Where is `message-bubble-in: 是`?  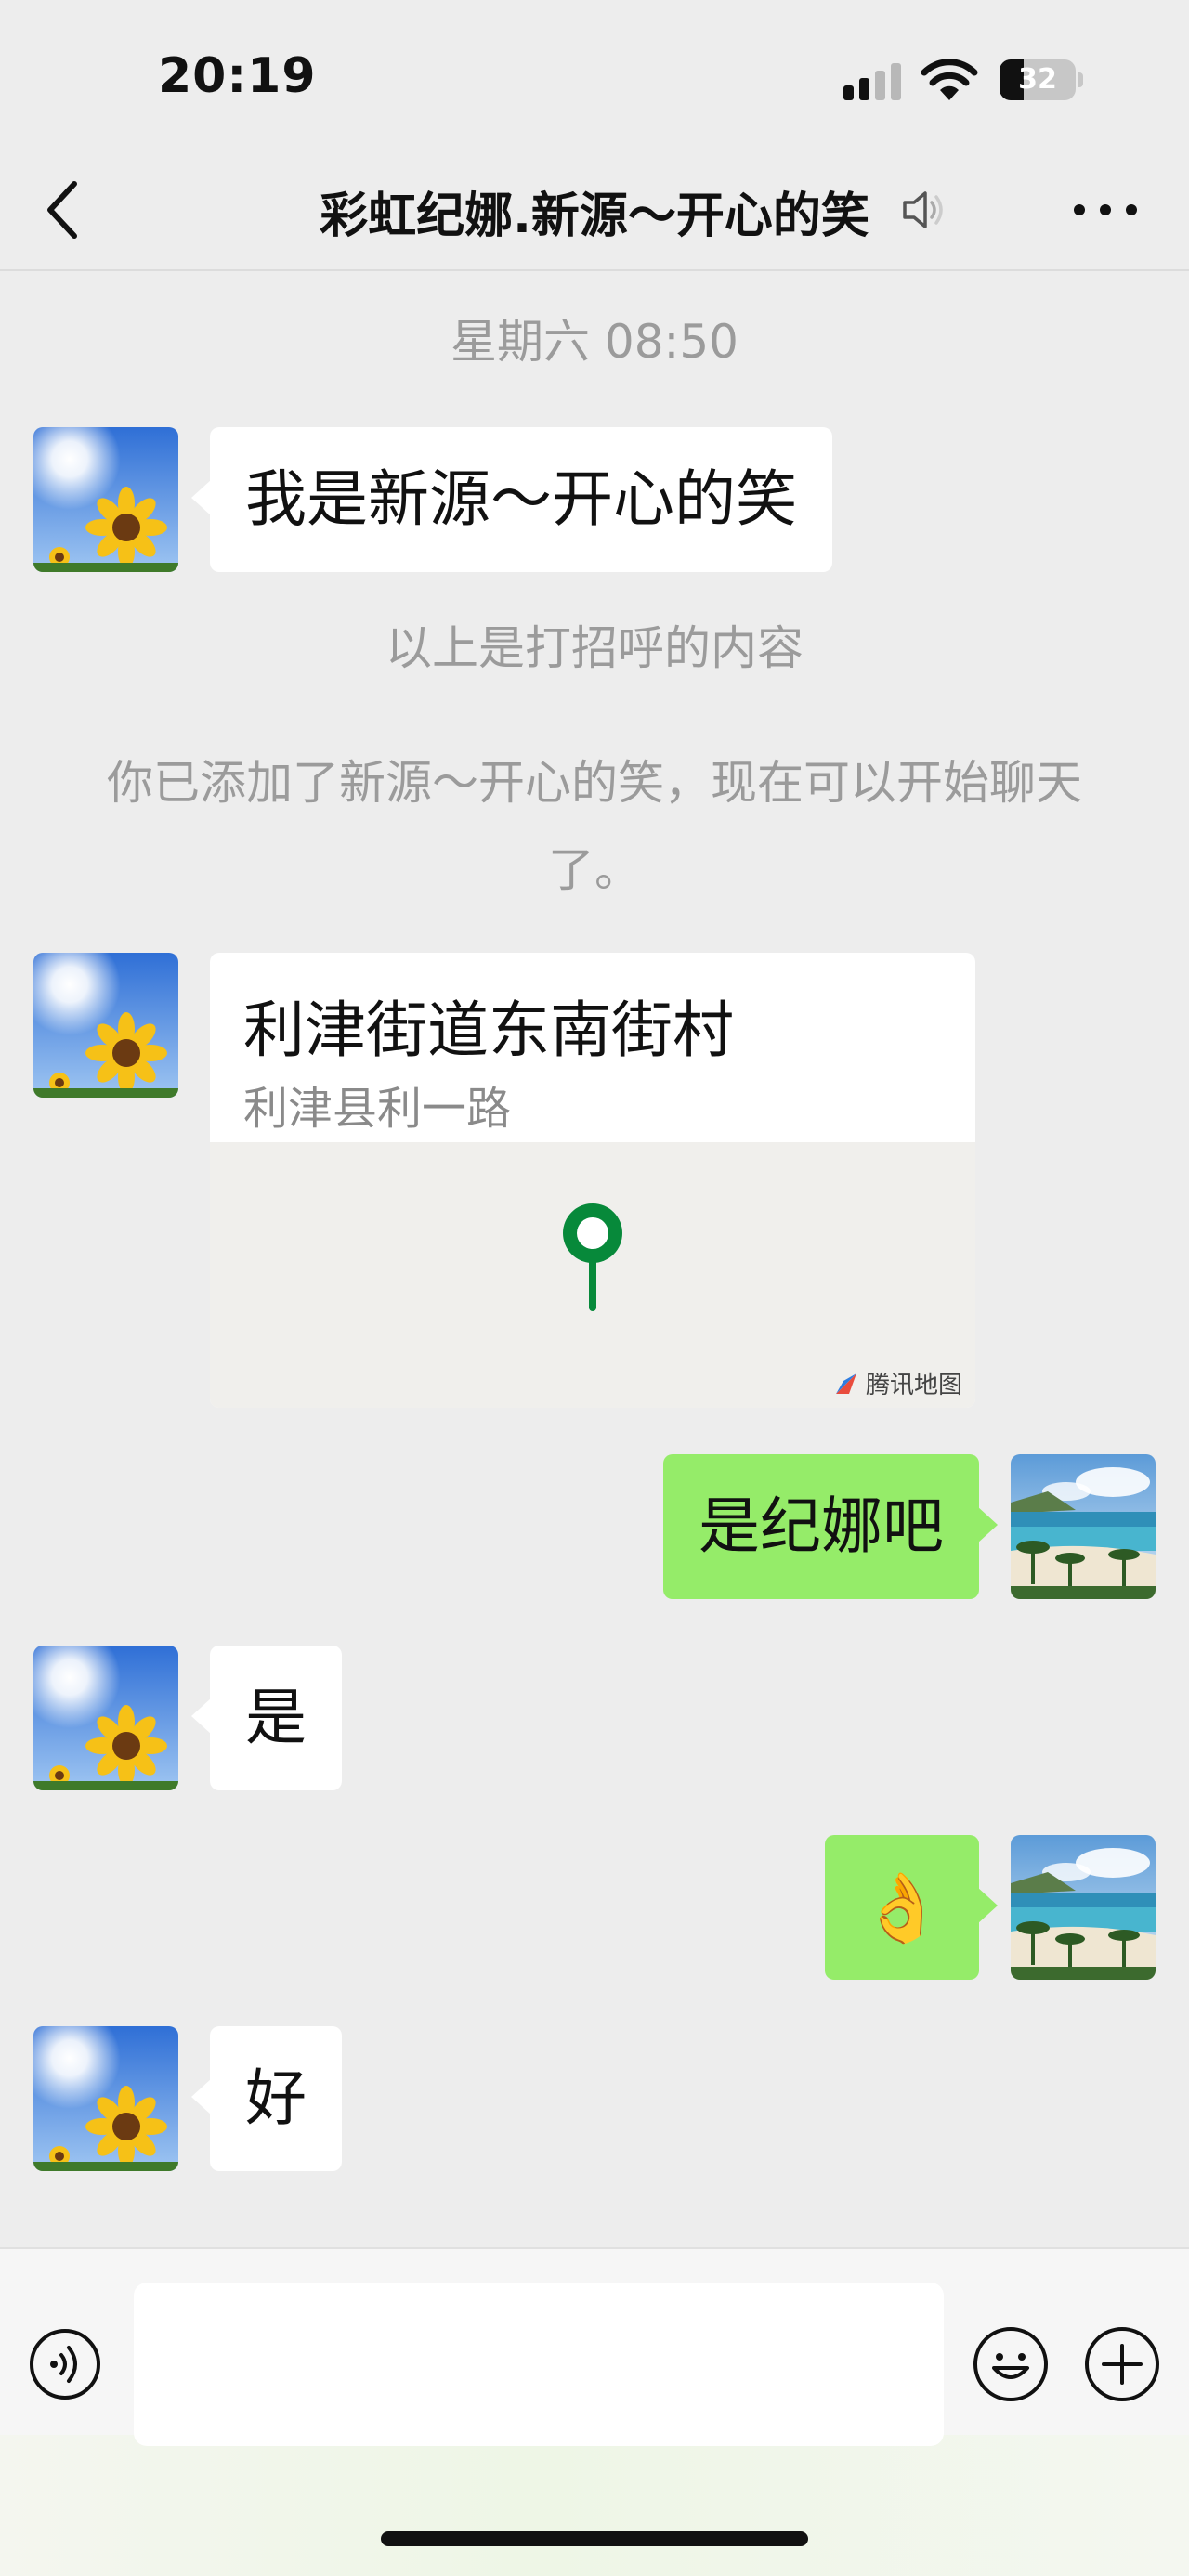 message-bubble-in: 是 is located at coordinates (266, 1718).